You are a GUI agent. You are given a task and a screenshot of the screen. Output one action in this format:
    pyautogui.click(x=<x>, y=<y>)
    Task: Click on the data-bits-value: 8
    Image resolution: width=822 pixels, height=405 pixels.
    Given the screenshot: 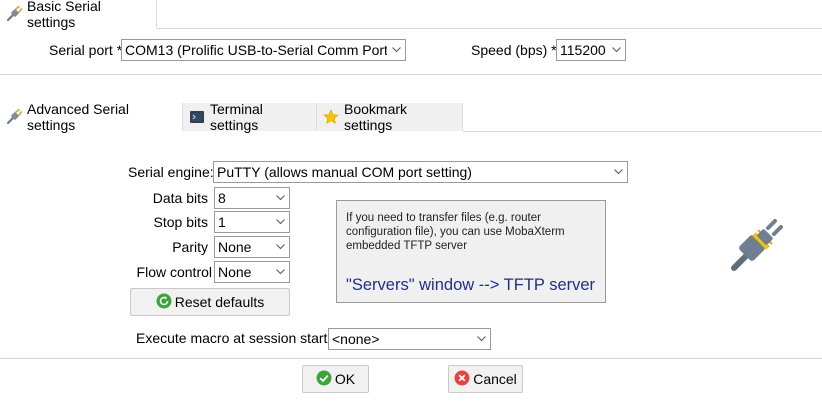 What is the action you would take?
    pyautogui.click(x=222, y=198)
    